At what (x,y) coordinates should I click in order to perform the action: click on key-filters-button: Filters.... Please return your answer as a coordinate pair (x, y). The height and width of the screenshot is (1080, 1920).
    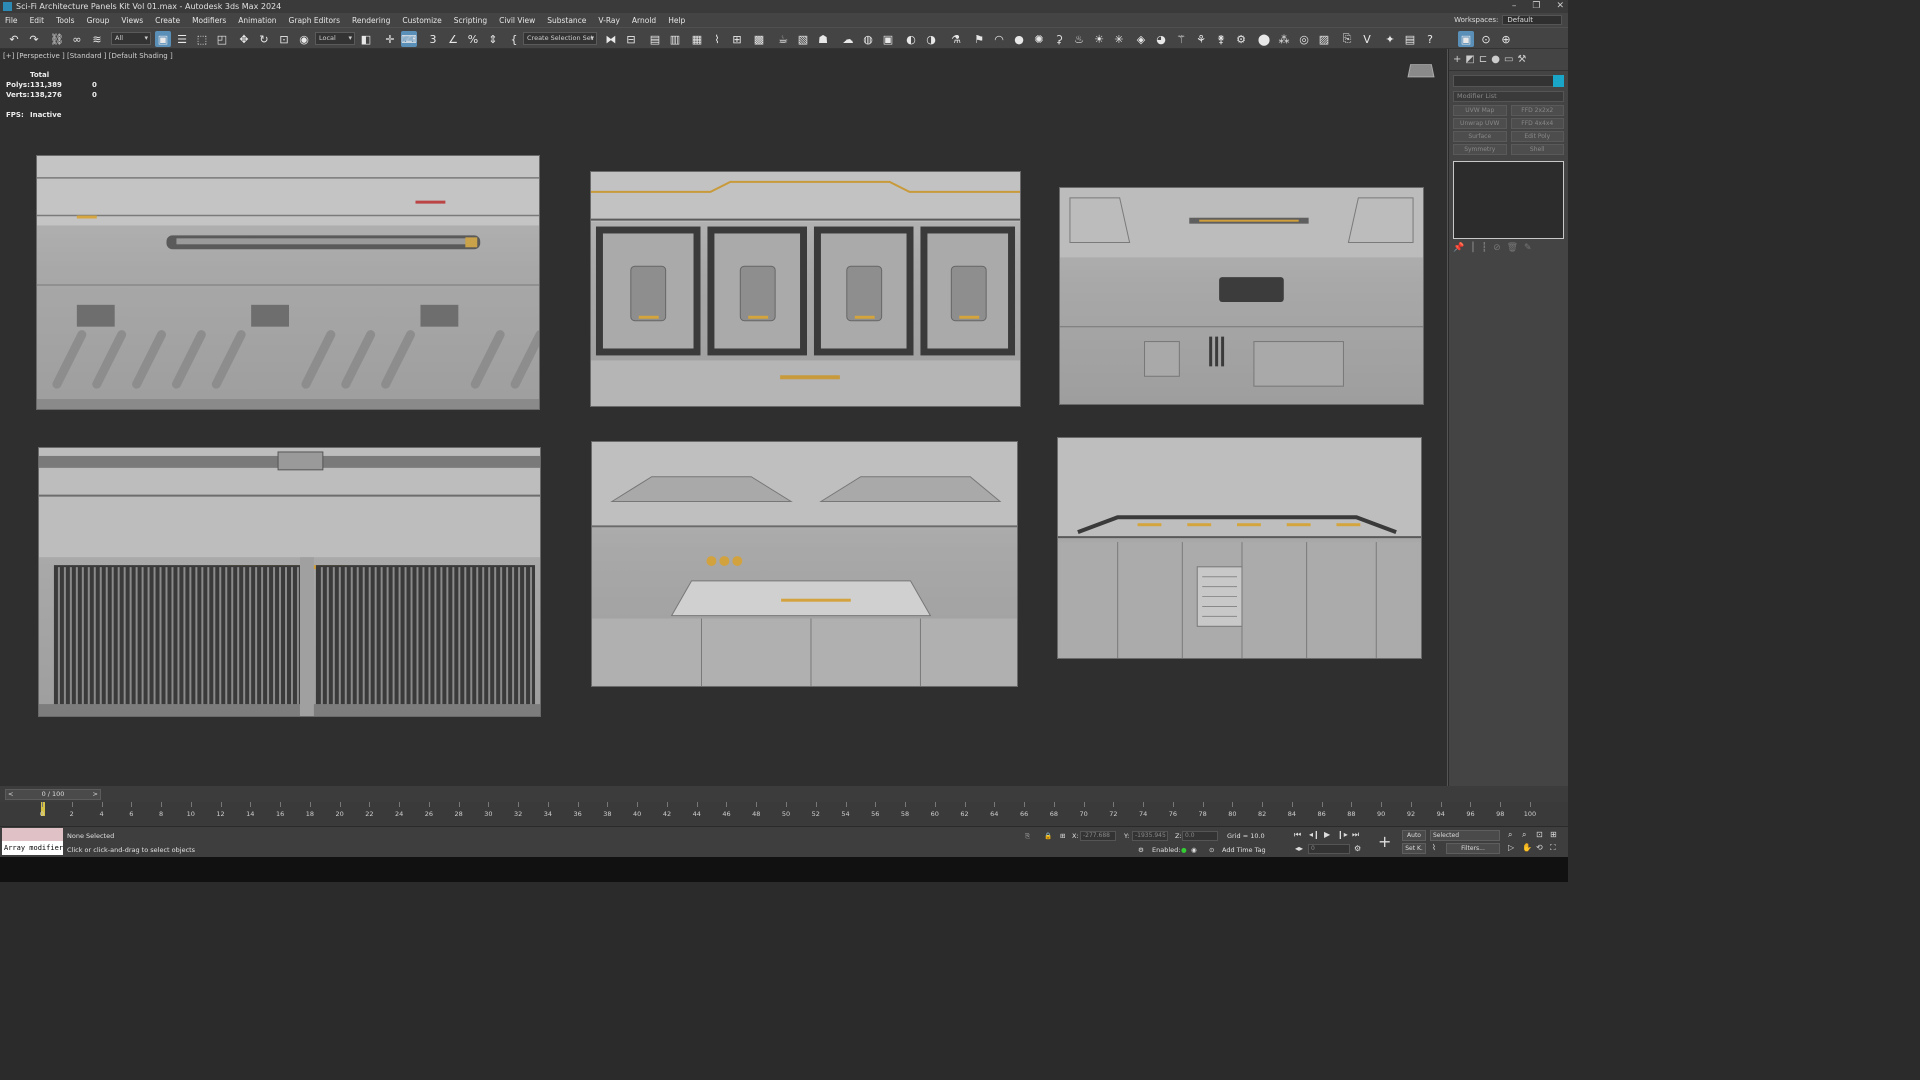
    Looking at the image, I should click on (1473, 848).